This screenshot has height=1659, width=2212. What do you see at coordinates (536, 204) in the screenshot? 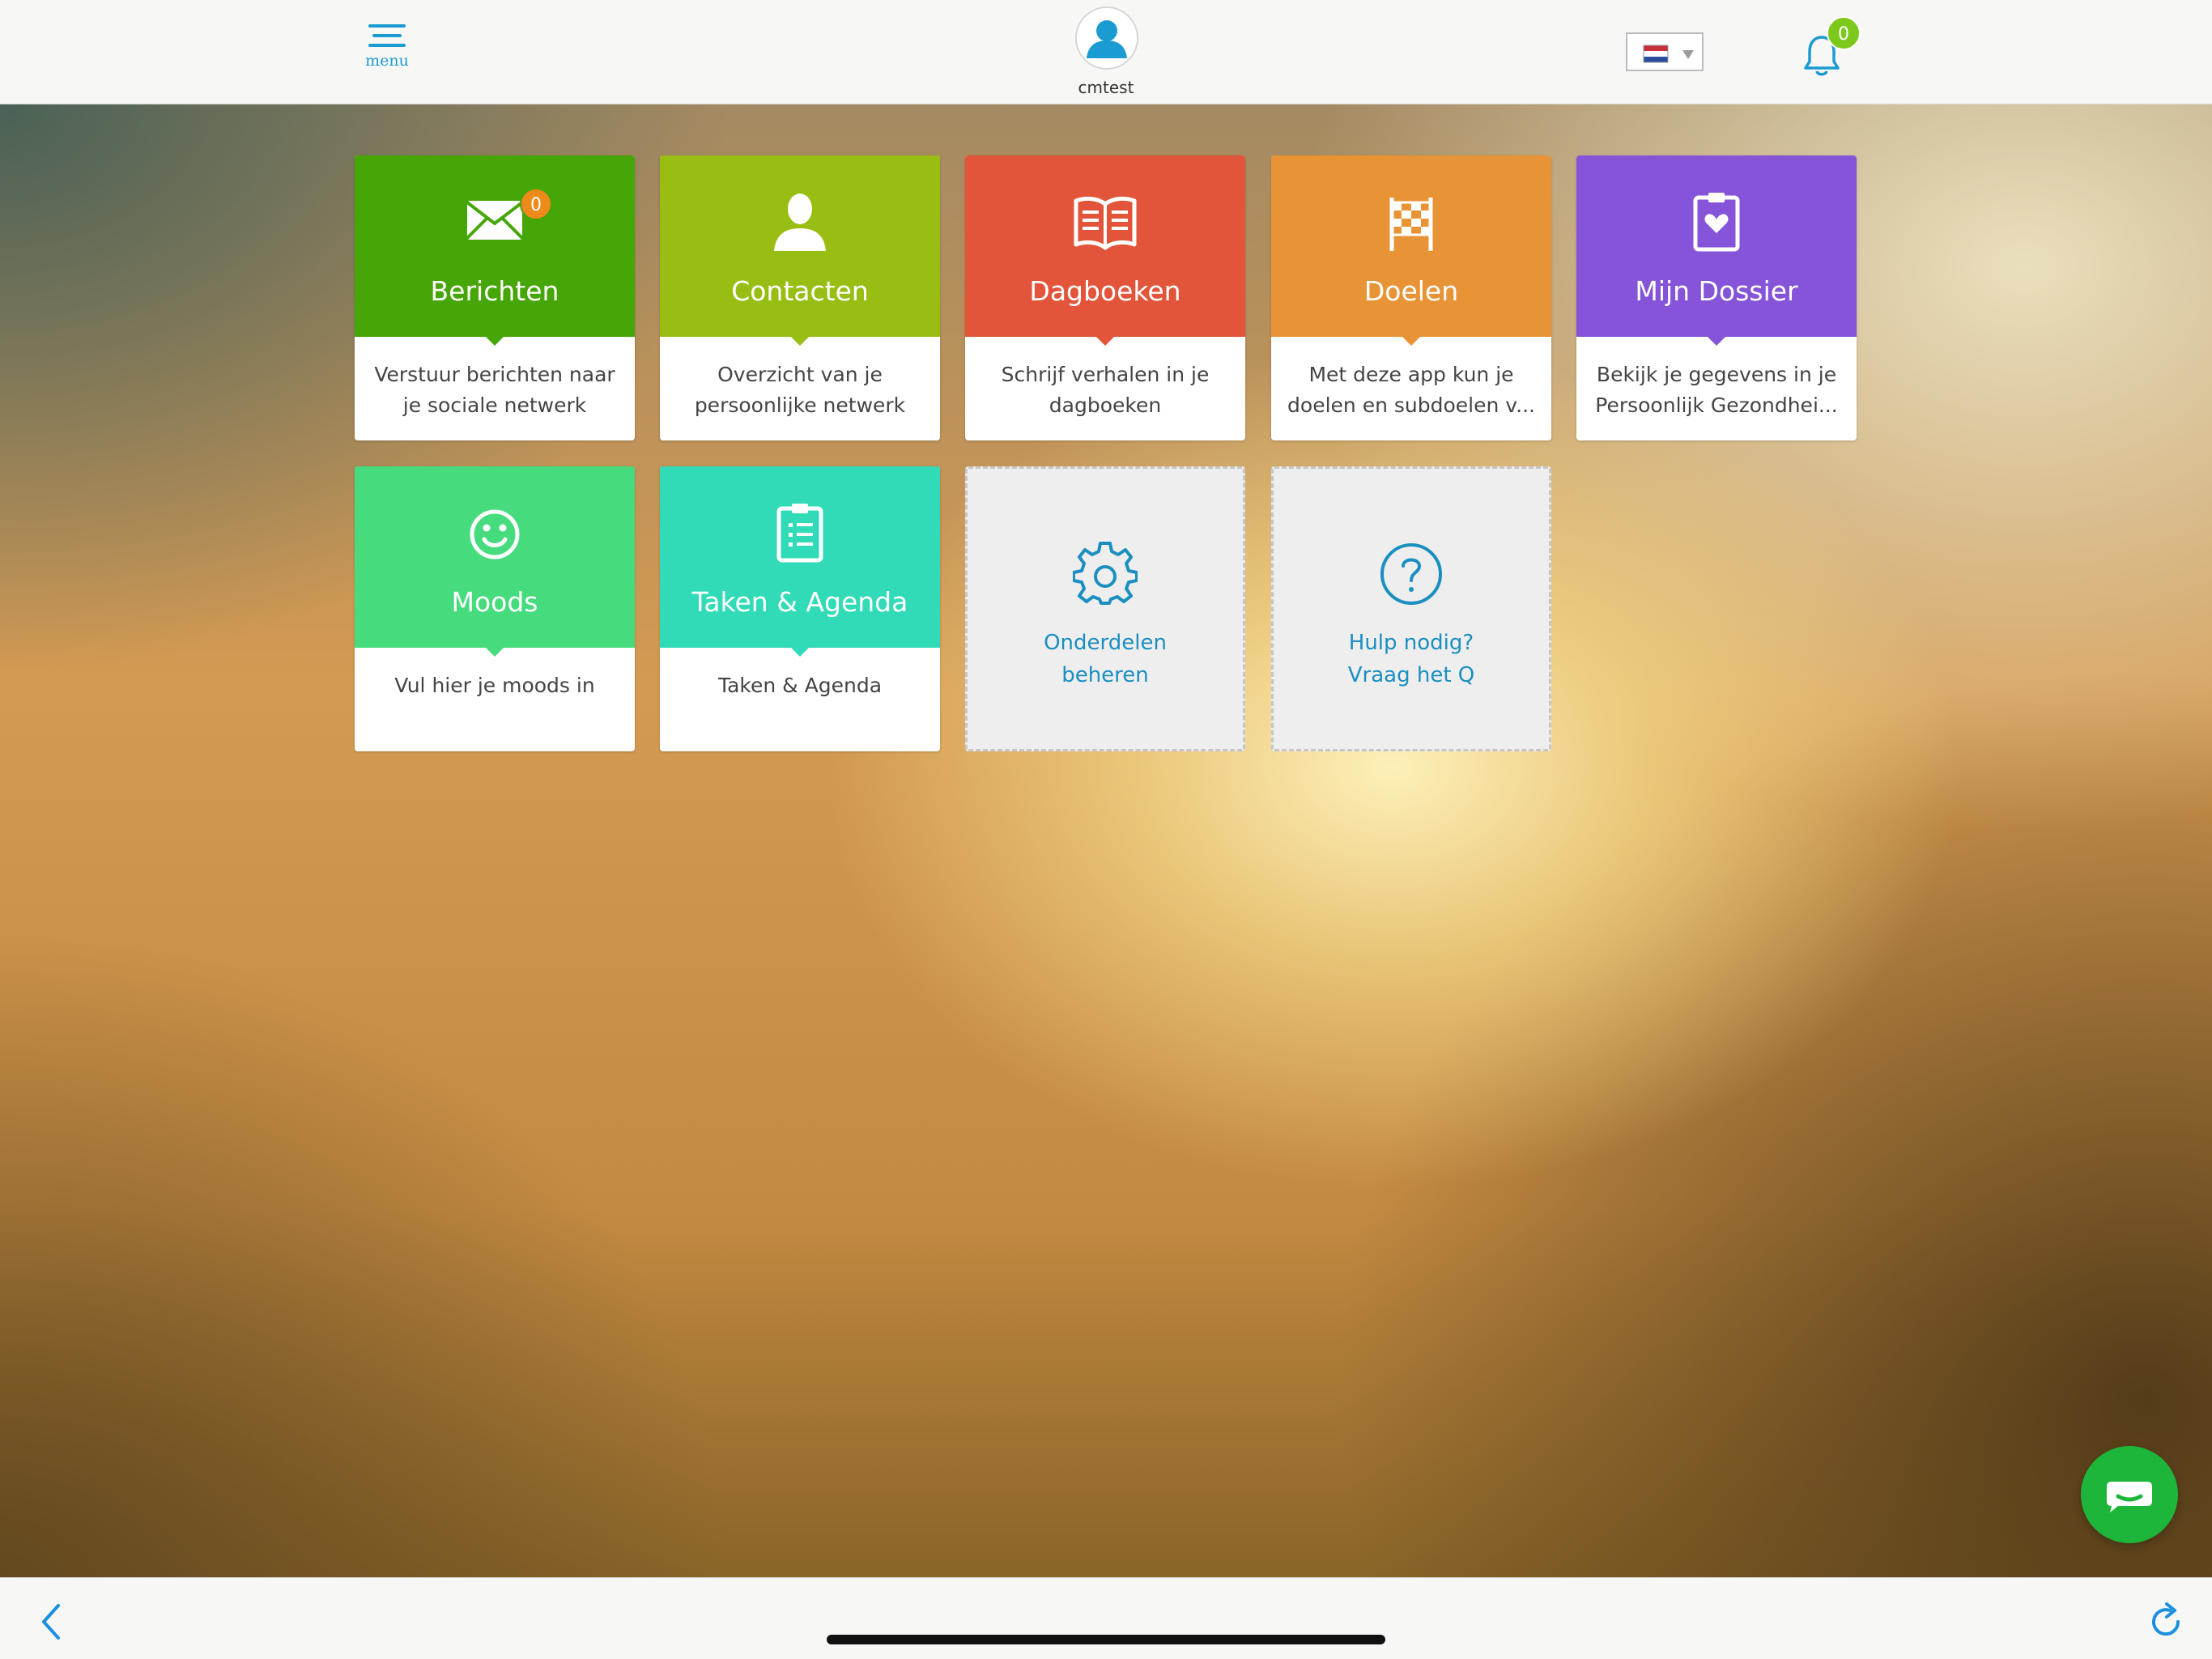
I see `message-count-badge: 0` at bounding box center [536, 204].